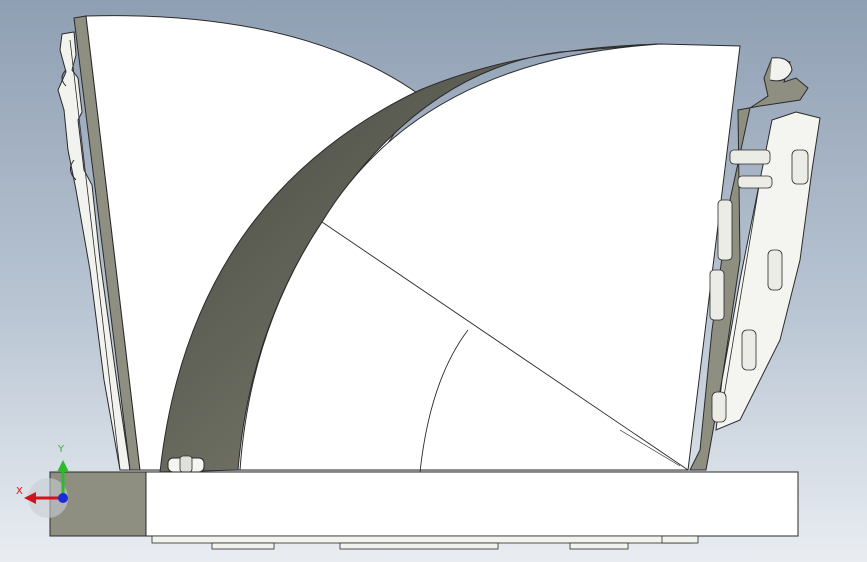 Image resolution: width=867 pixels, height=562 pixels. Describe the element at coordinates (19, 491) in the screenshot. I see `triad-x-label: X` at that location.